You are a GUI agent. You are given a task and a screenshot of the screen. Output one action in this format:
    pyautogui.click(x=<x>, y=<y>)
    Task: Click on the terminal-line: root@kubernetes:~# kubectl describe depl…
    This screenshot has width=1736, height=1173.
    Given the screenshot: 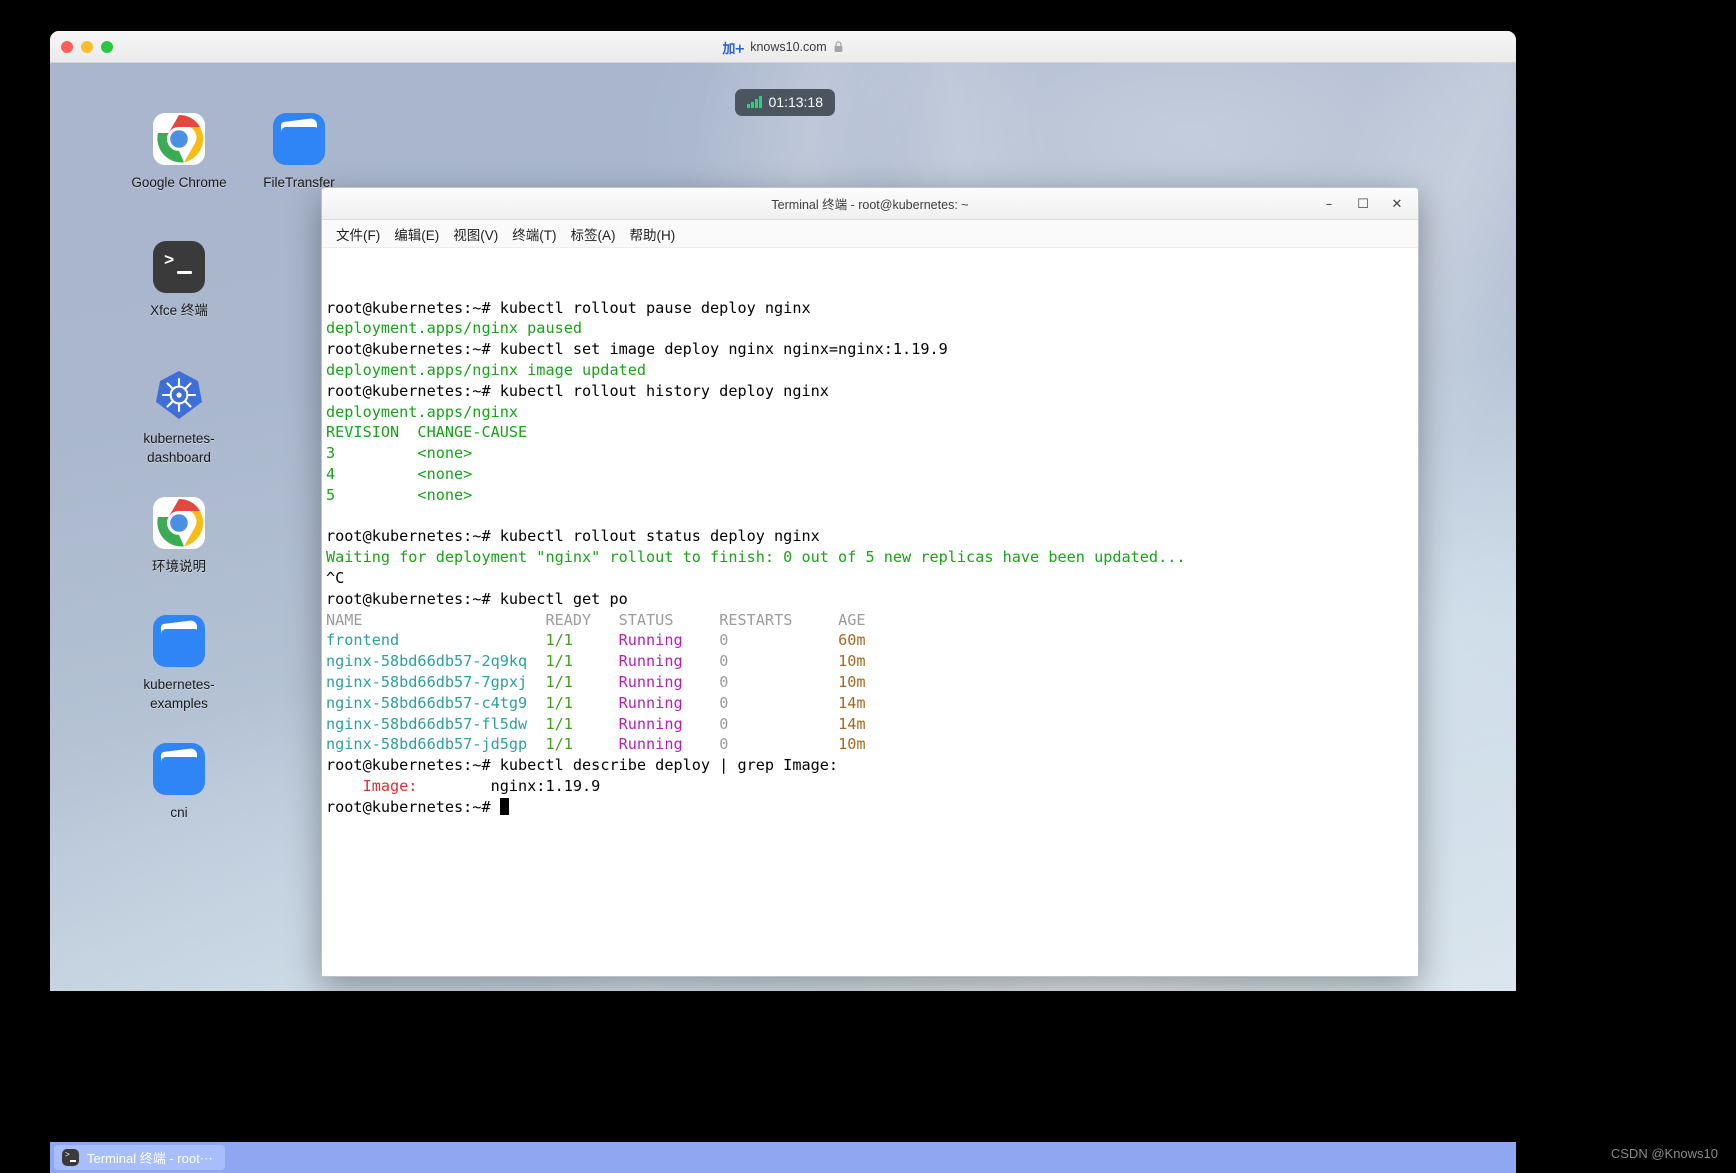 What is the action you would take?
    pyautogui.click(x=872, y=765)
    